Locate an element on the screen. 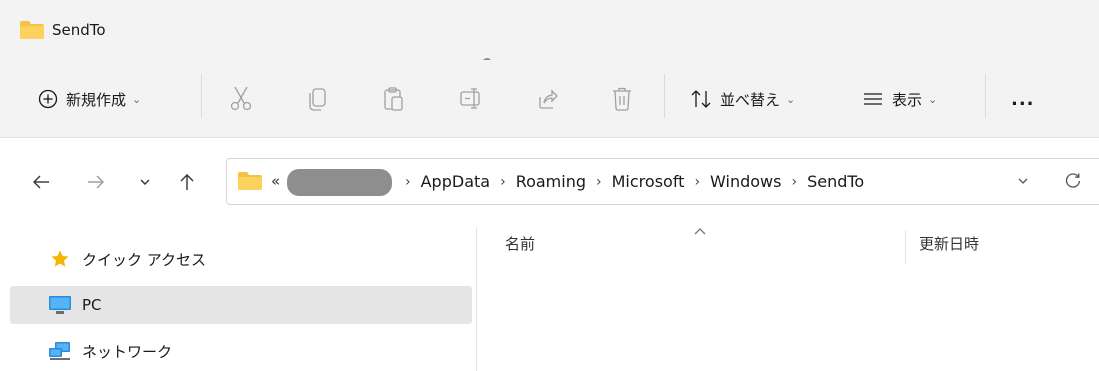 This screenshot has height=371, width=1099. copy-icon is located at coordinates (317, 99).